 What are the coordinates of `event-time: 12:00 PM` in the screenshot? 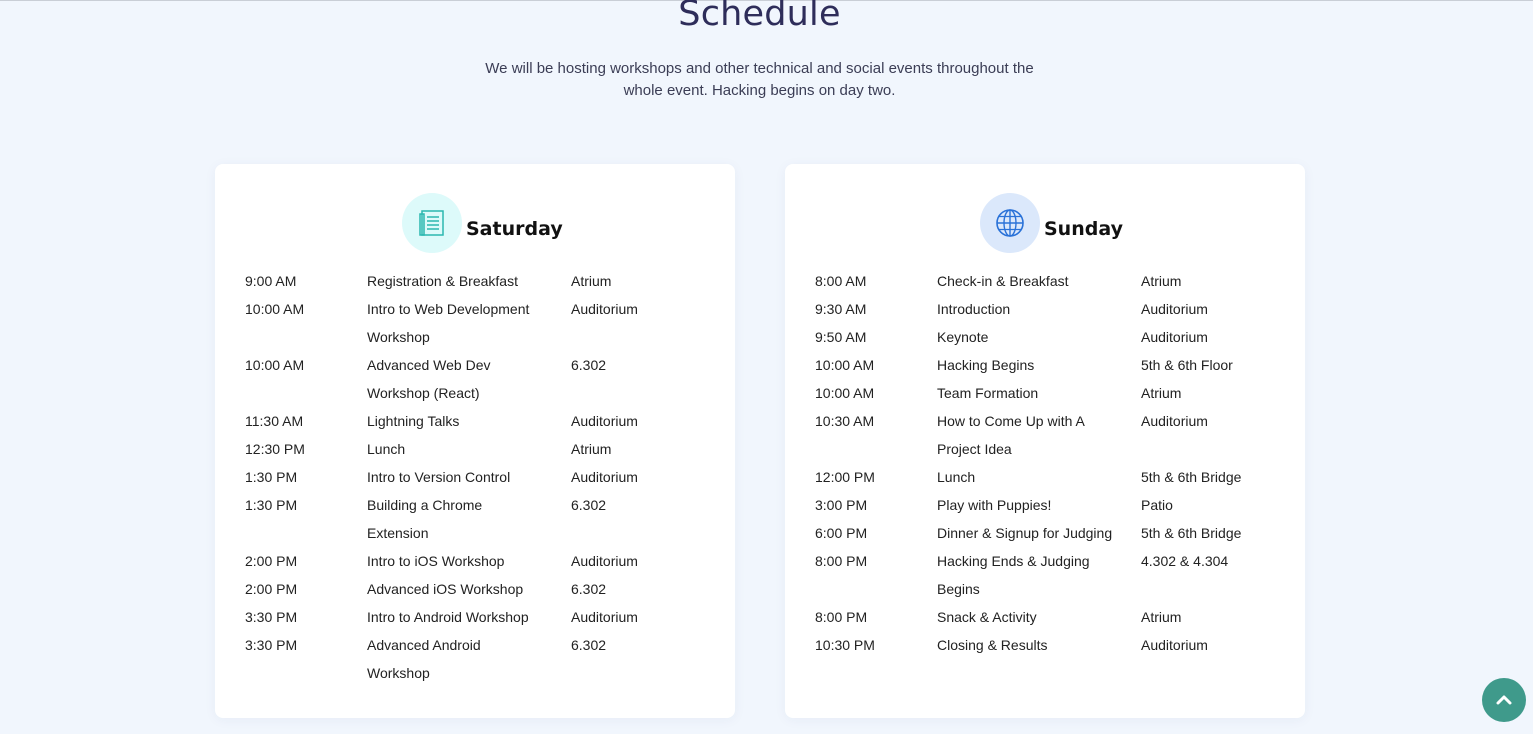 It's located at (845, 477).